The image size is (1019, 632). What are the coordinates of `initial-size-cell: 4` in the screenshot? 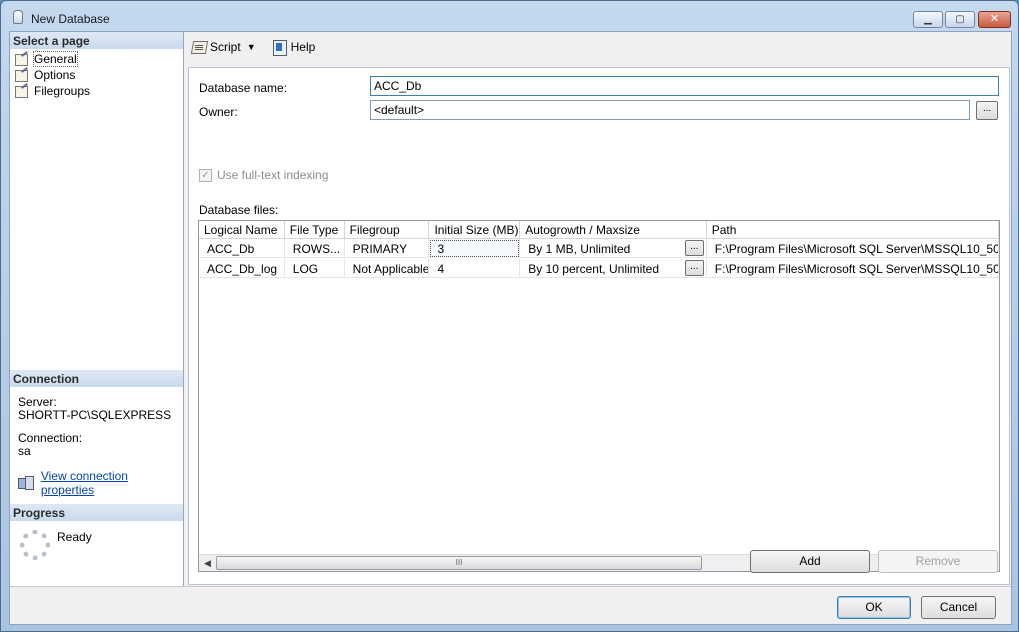 It's located at (474, 268).